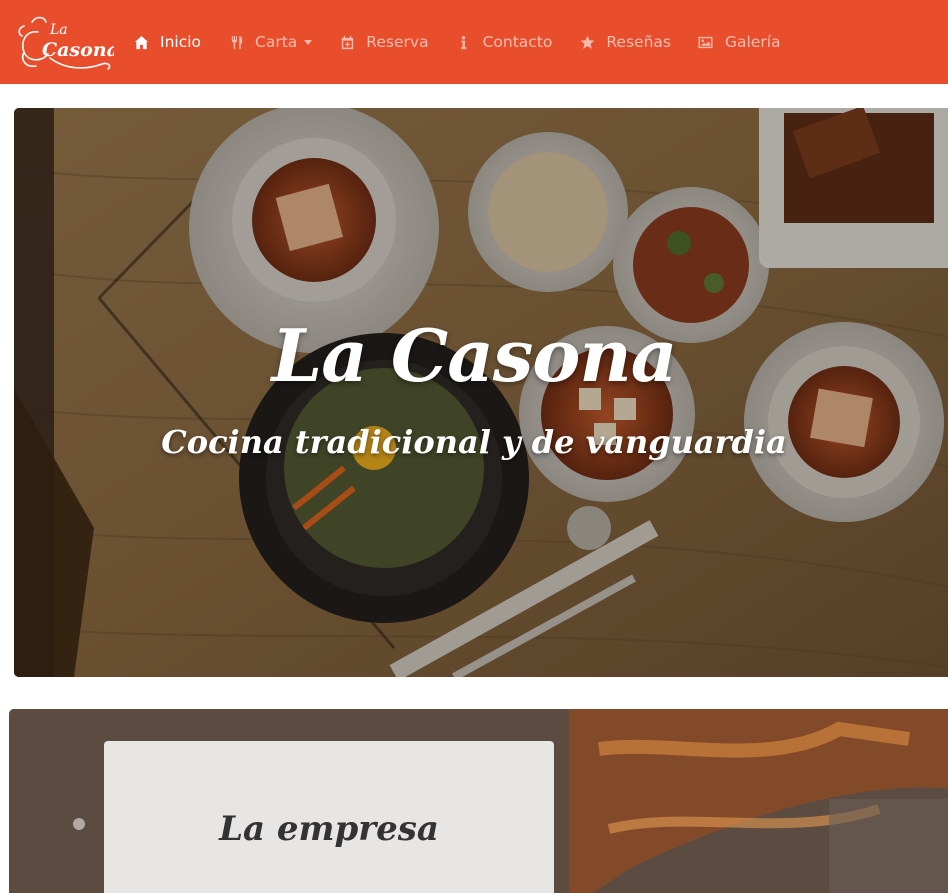 Image resolution: width=948 pixels, height=893 pixels. What do you see at coordinates (78, 50) in the screenshot?
I see `svg-text: Casona` at bounding box center [78, 50].